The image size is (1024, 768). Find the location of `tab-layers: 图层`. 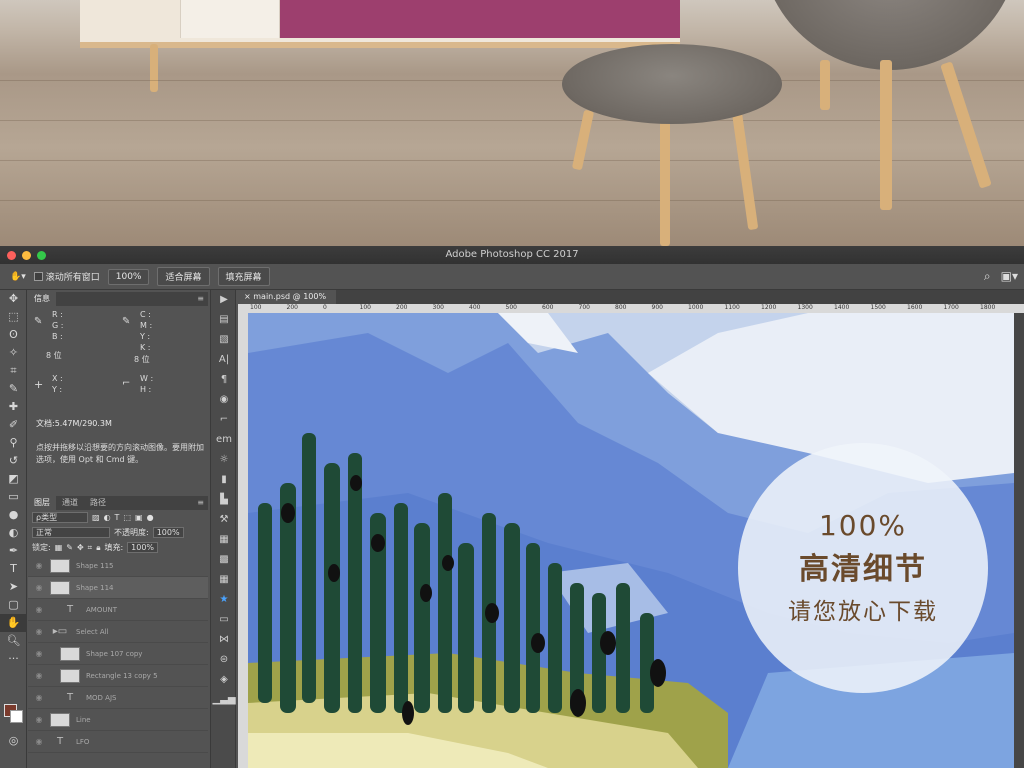

tab-layers: 图层 is located at coordinates (42, 503).